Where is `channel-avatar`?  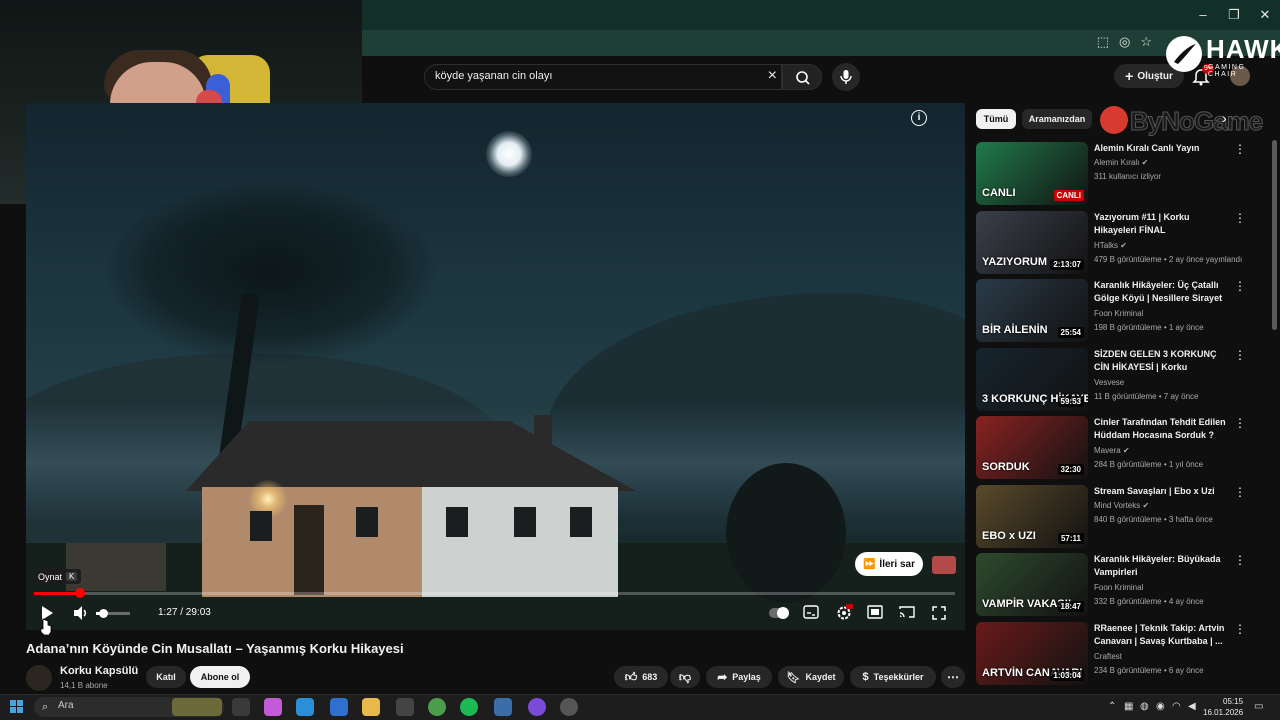
channel-avatar is located at coordinates (39, 678).